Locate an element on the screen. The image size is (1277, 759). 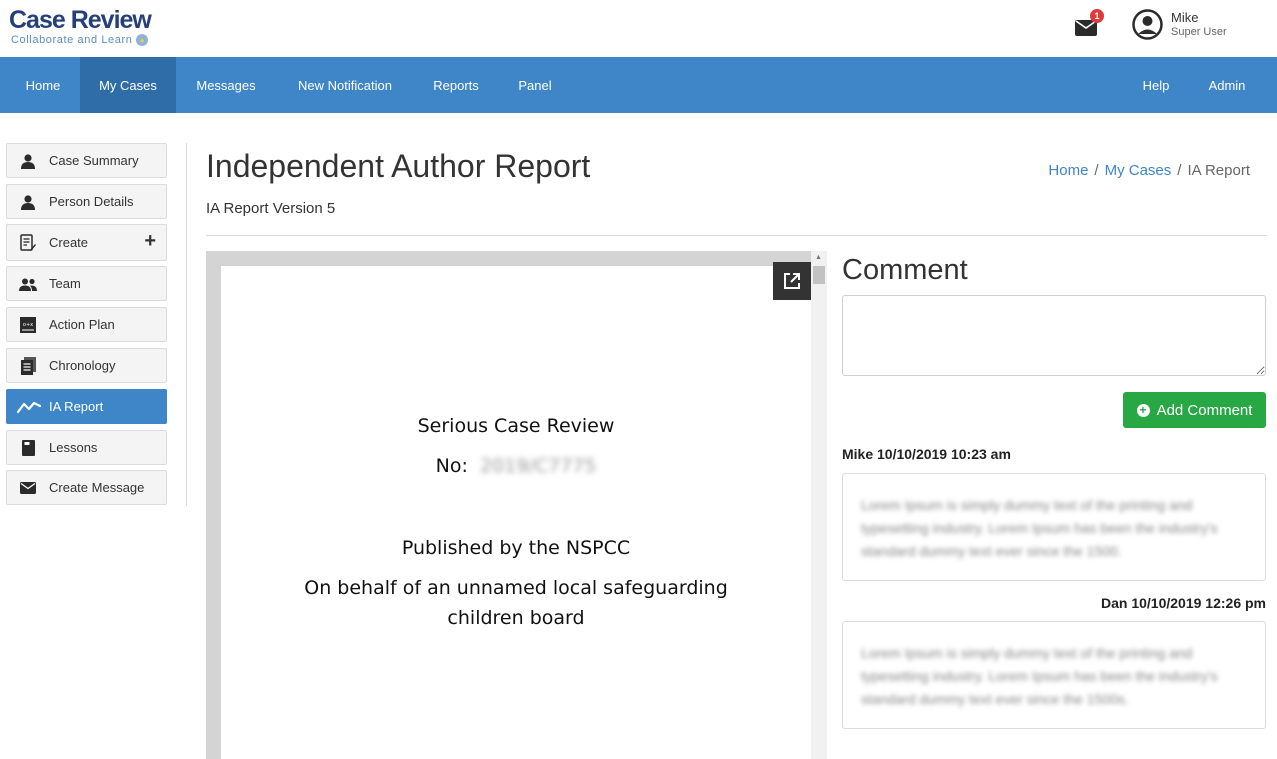
envelope-icon is located at coordinates (28, 488).